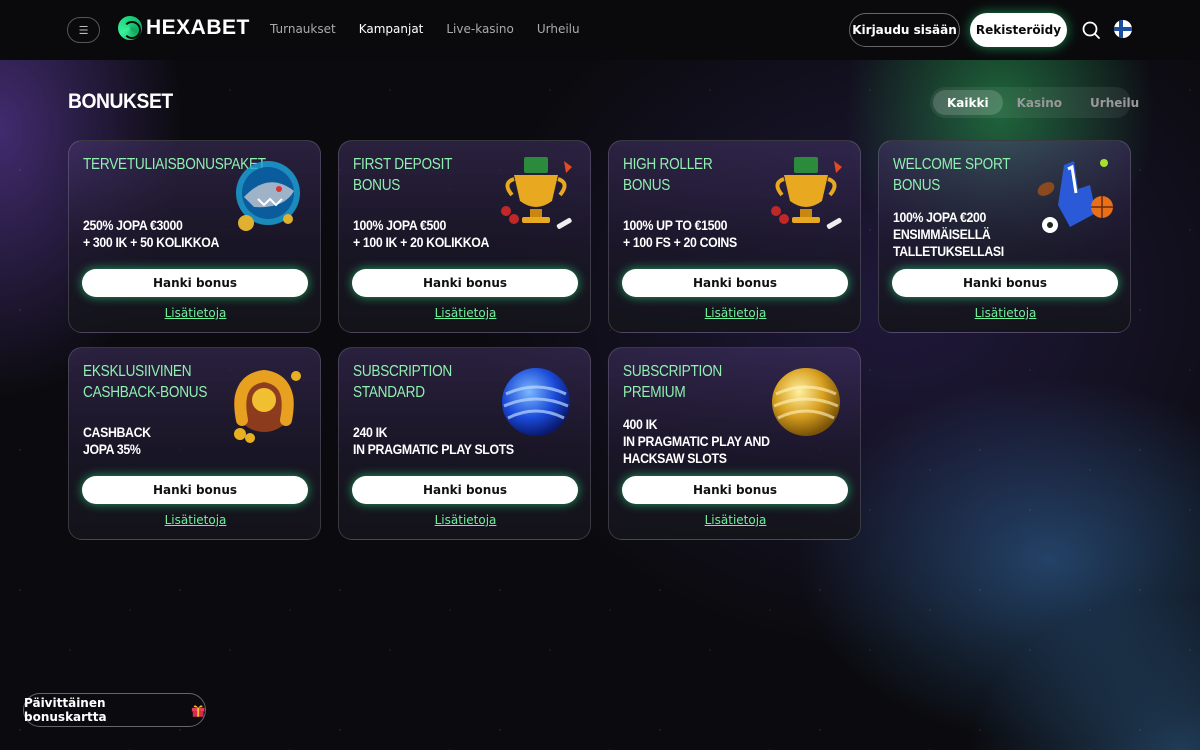 The height and width of the screenshot is (750, 1200). Describe the element at coordinates (133, 225) in the screenshot. I see `card-desc-line: 250% JOPA €3000` at that location.